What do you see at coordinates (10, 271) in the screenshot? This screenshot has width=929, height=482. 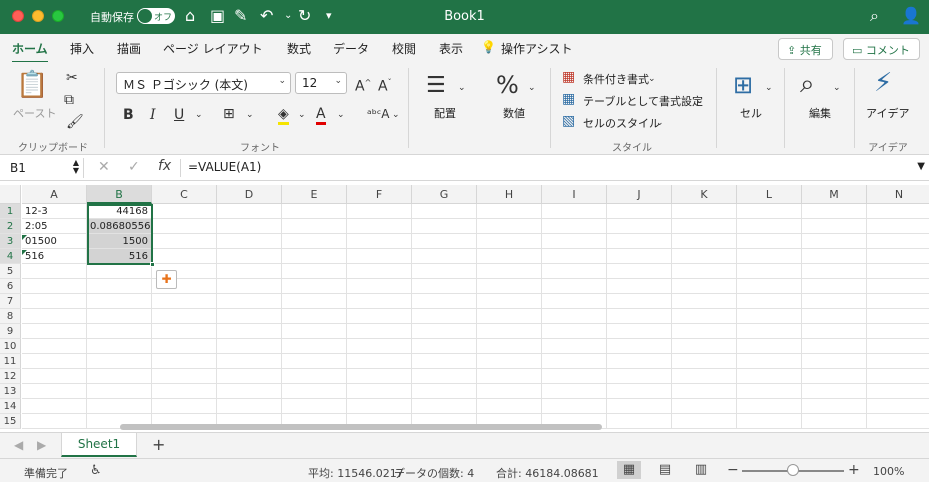 I see `row-header: 5` at bounding box center [10, 271].